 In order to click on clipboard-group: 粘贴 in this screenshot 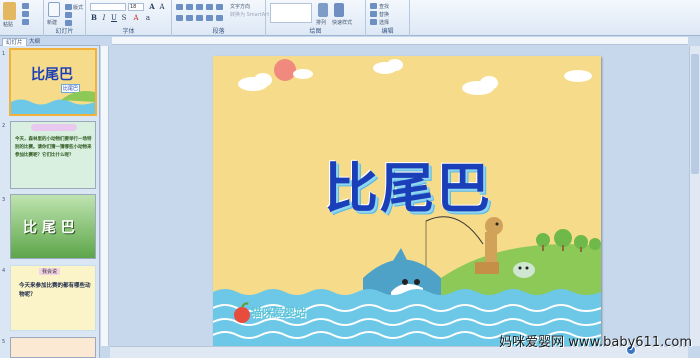, I will do `click(22, 18)`.